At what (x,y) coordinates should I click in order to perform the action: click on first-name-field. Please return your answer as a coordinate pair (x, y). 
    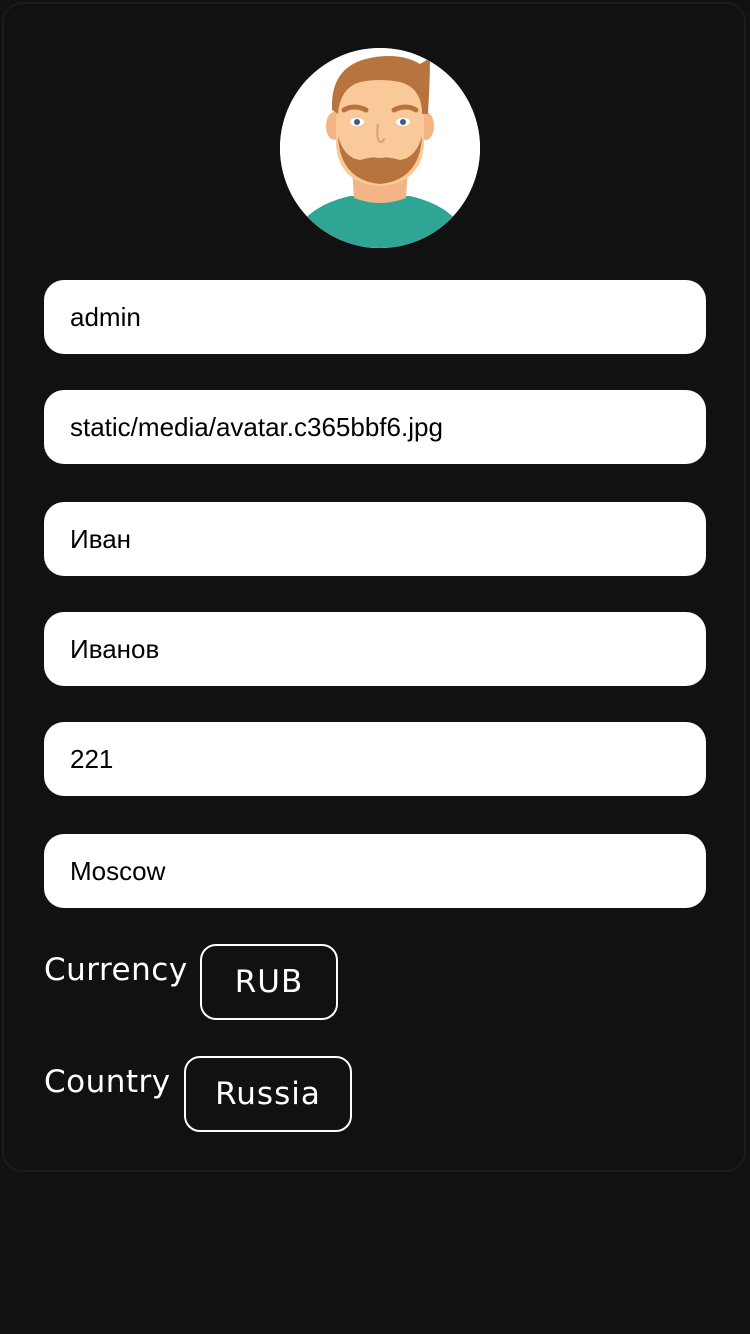
    Looking at the image, I should click on (375, 539).